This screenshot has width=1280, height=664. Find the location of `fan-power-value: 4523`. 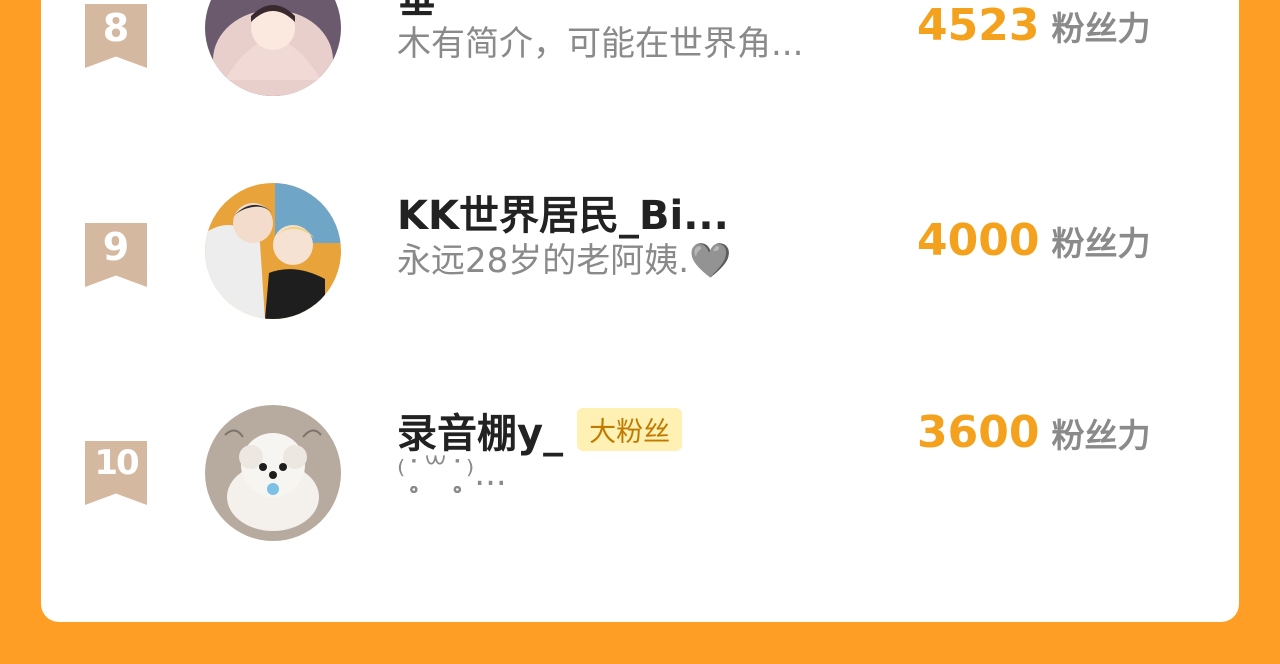

fan-power-value: 4523 is located at coordinates (978, 25).